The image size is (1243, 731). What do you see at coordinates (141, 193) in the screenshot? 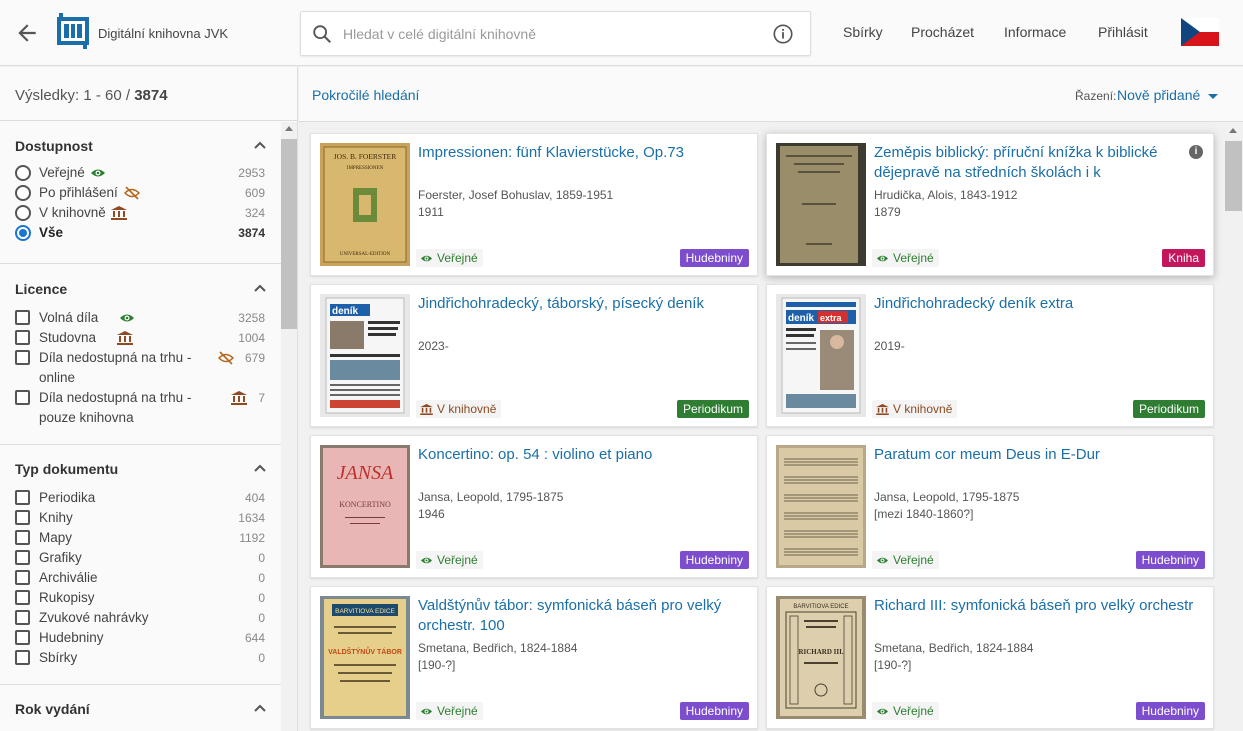
I see `access-option-login: Po přihlášení 609` at bounding box center [141, 193].